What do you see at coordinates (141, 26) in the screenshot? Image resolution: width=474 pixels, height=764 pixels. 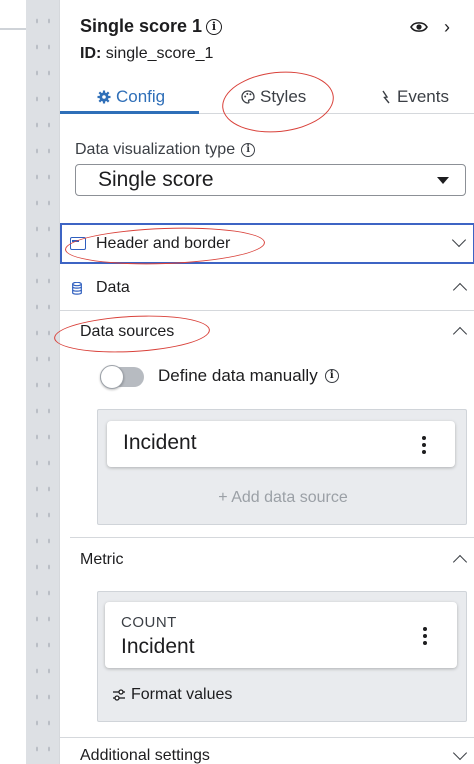 I see `panel-title: Single score 1` at bounding box center [141, 26].